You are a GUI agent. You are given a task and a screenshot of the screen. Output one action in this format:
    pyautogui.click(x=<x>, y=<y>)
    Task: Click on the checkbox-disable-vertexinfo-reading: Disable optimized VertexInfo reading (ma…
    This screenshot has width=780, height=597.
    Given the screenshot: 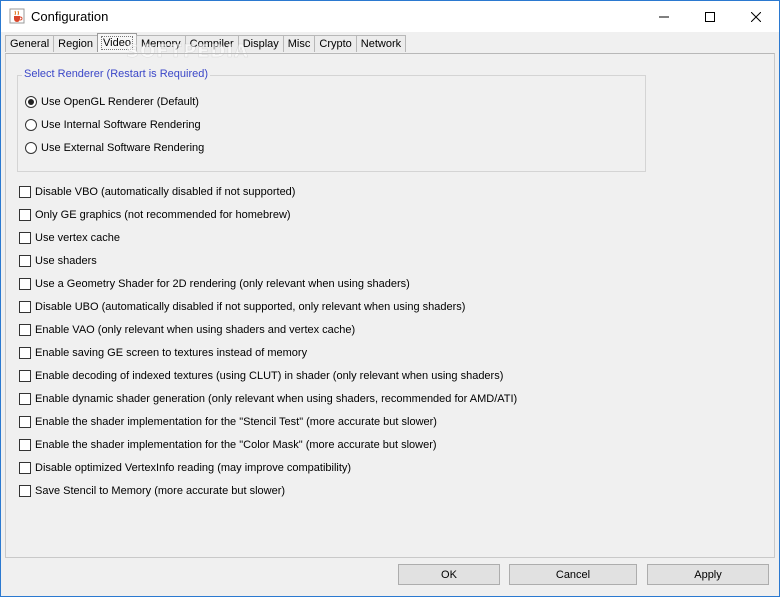 What is the action you would take?
    pyautogui.click(x=185, y=468)
    